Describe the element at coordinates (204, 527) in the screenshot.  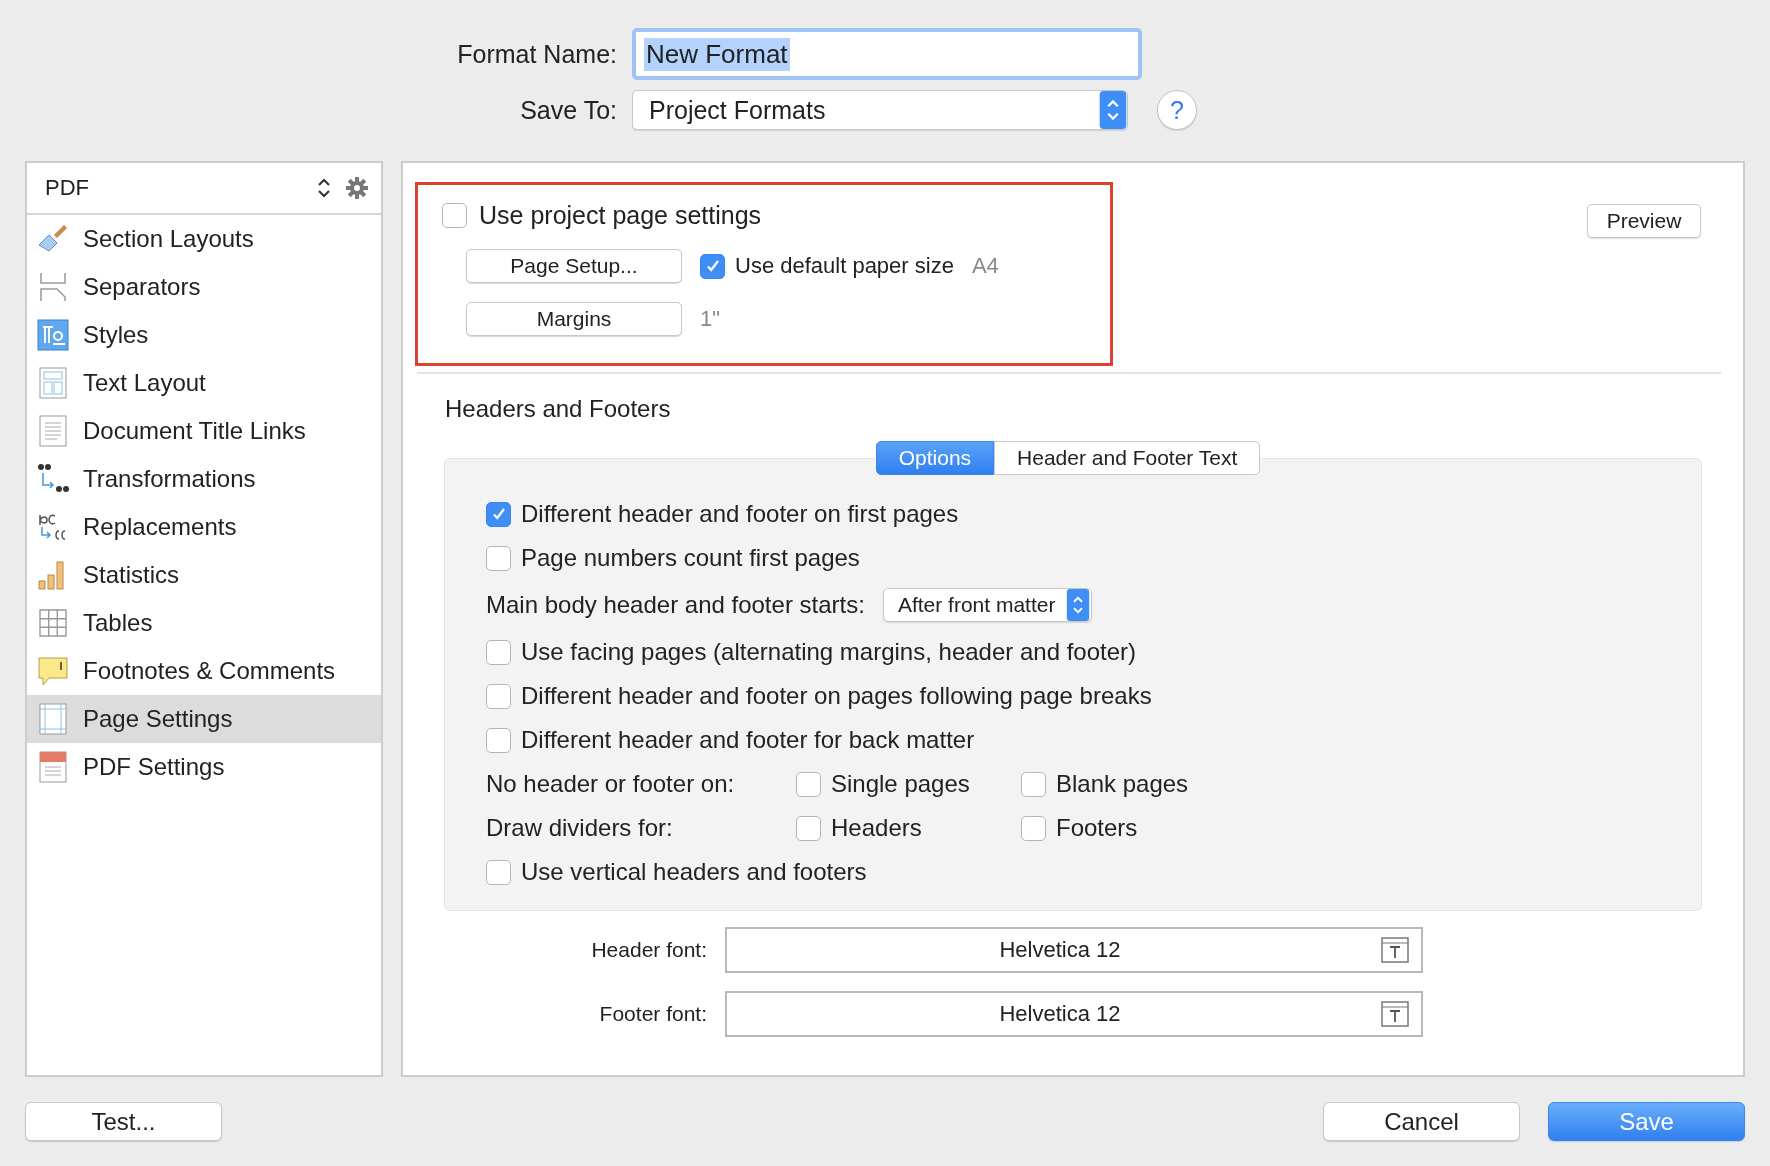
I see `sidebar-item: Replacements` at that location.